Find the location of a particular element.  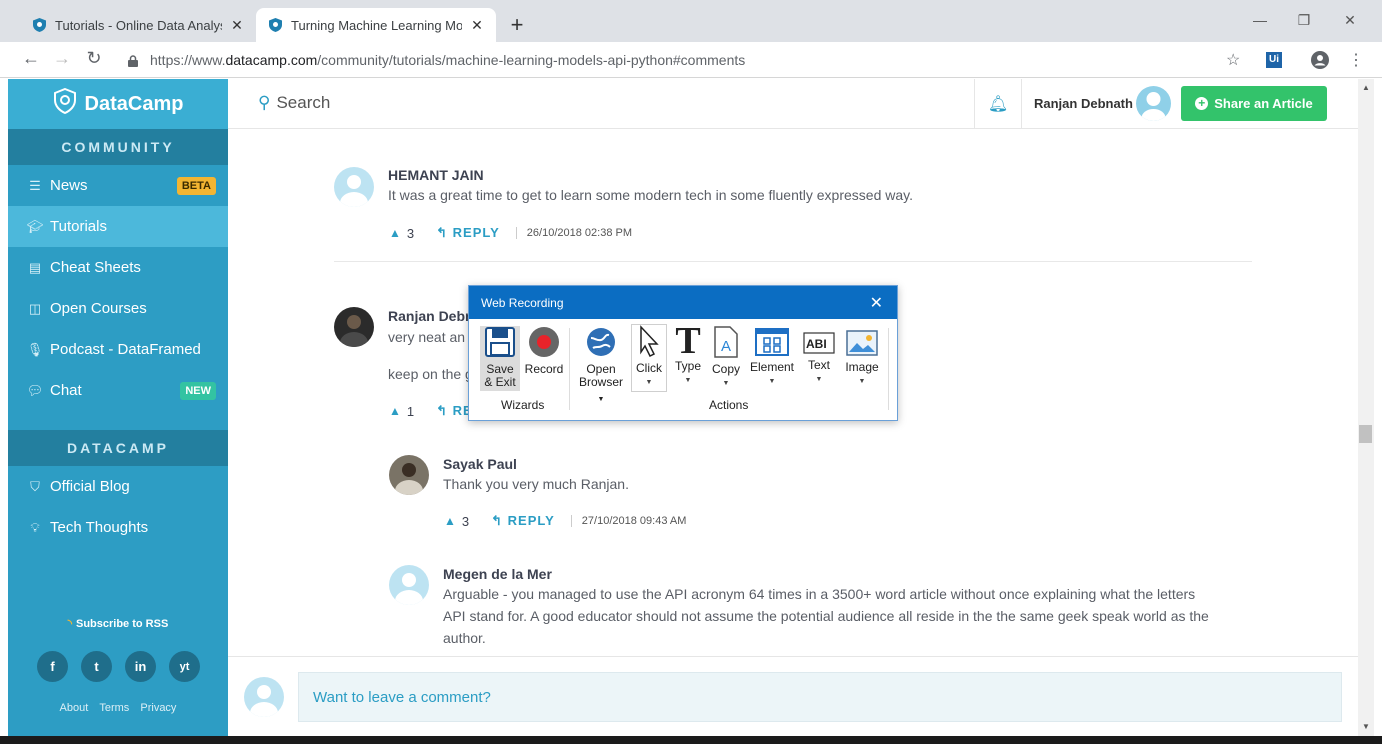

browser-tab-active: Turning Machine Learning Mode ✕ is located at coordinates (376, 25).